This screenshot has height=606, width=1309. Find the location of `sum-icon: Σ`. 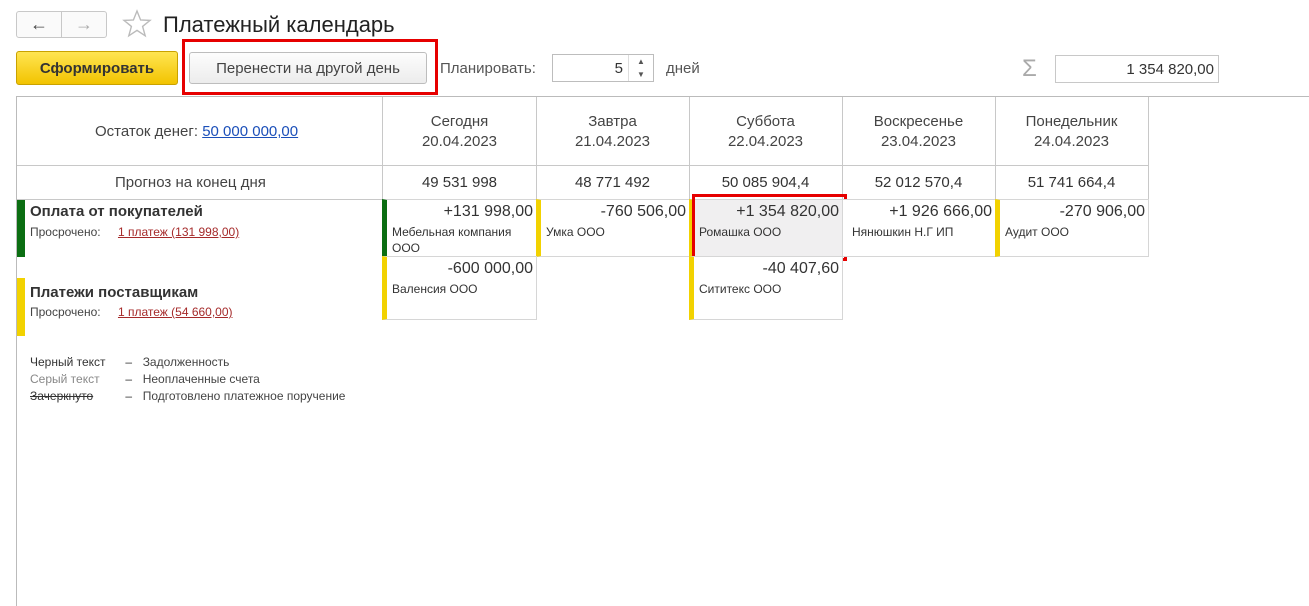

sum-icon: Σ is located at coordinates (1029, 68).